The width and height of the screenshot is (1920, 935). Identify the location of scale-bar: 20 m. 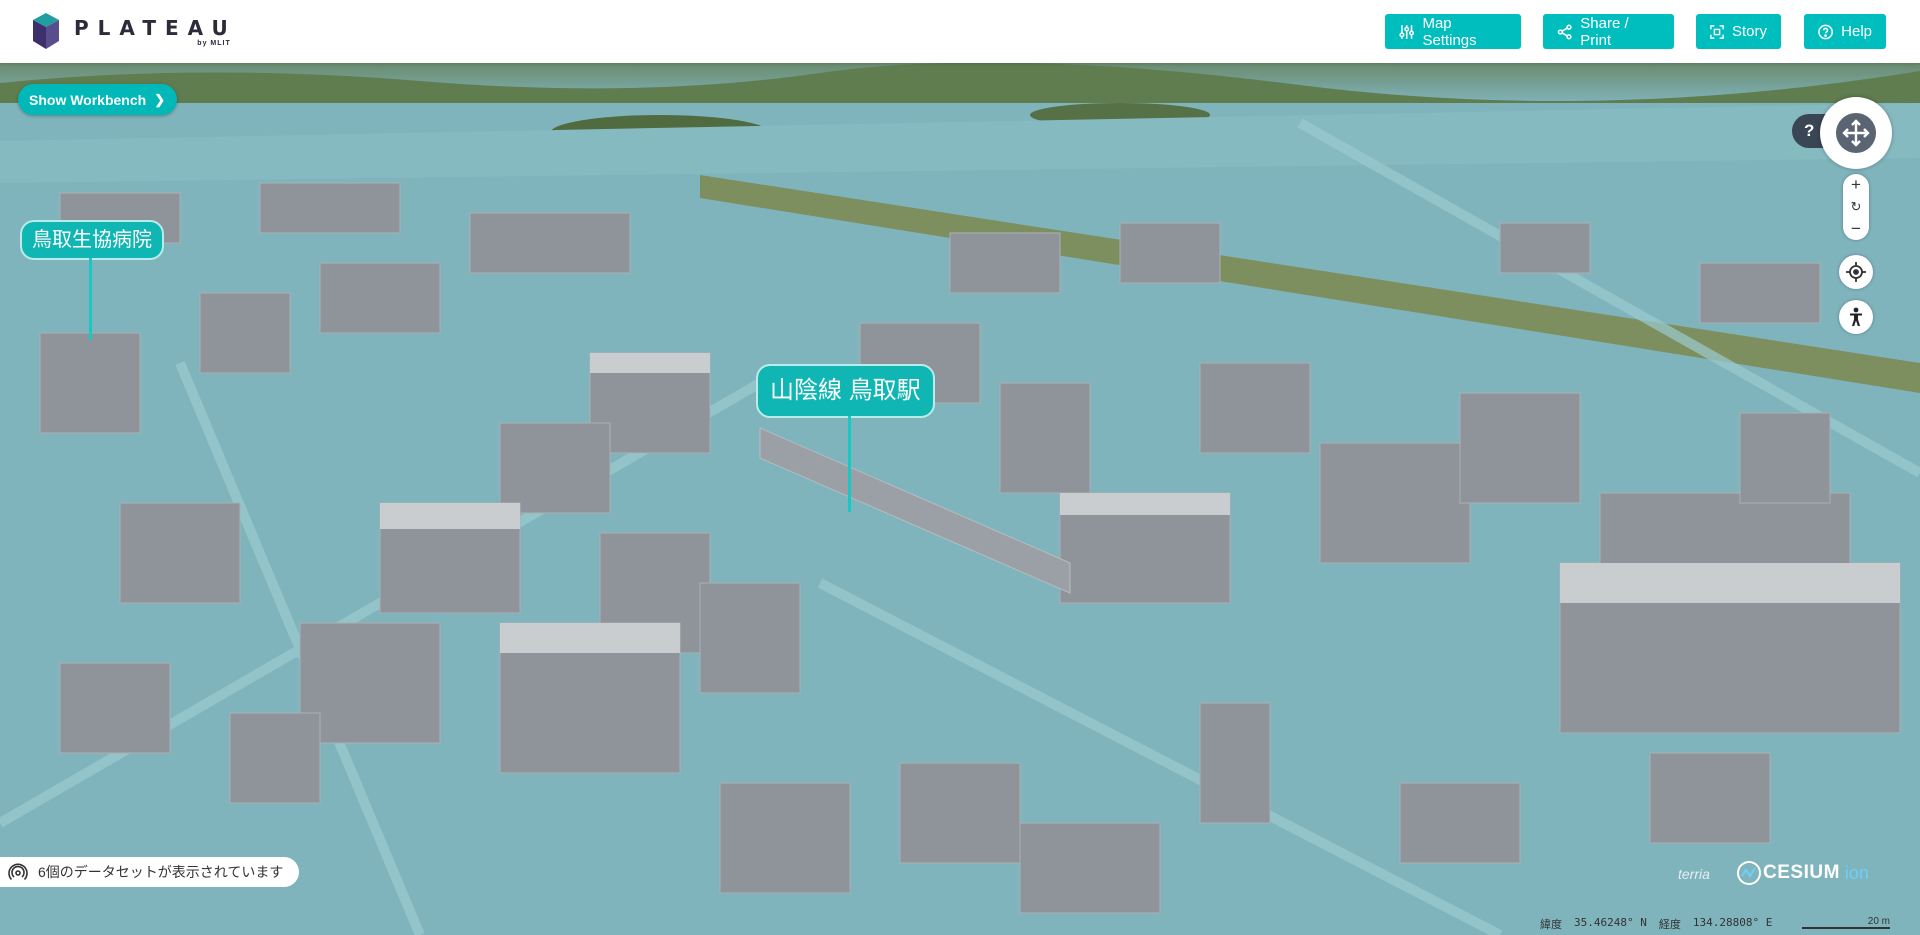
(1846, 922).